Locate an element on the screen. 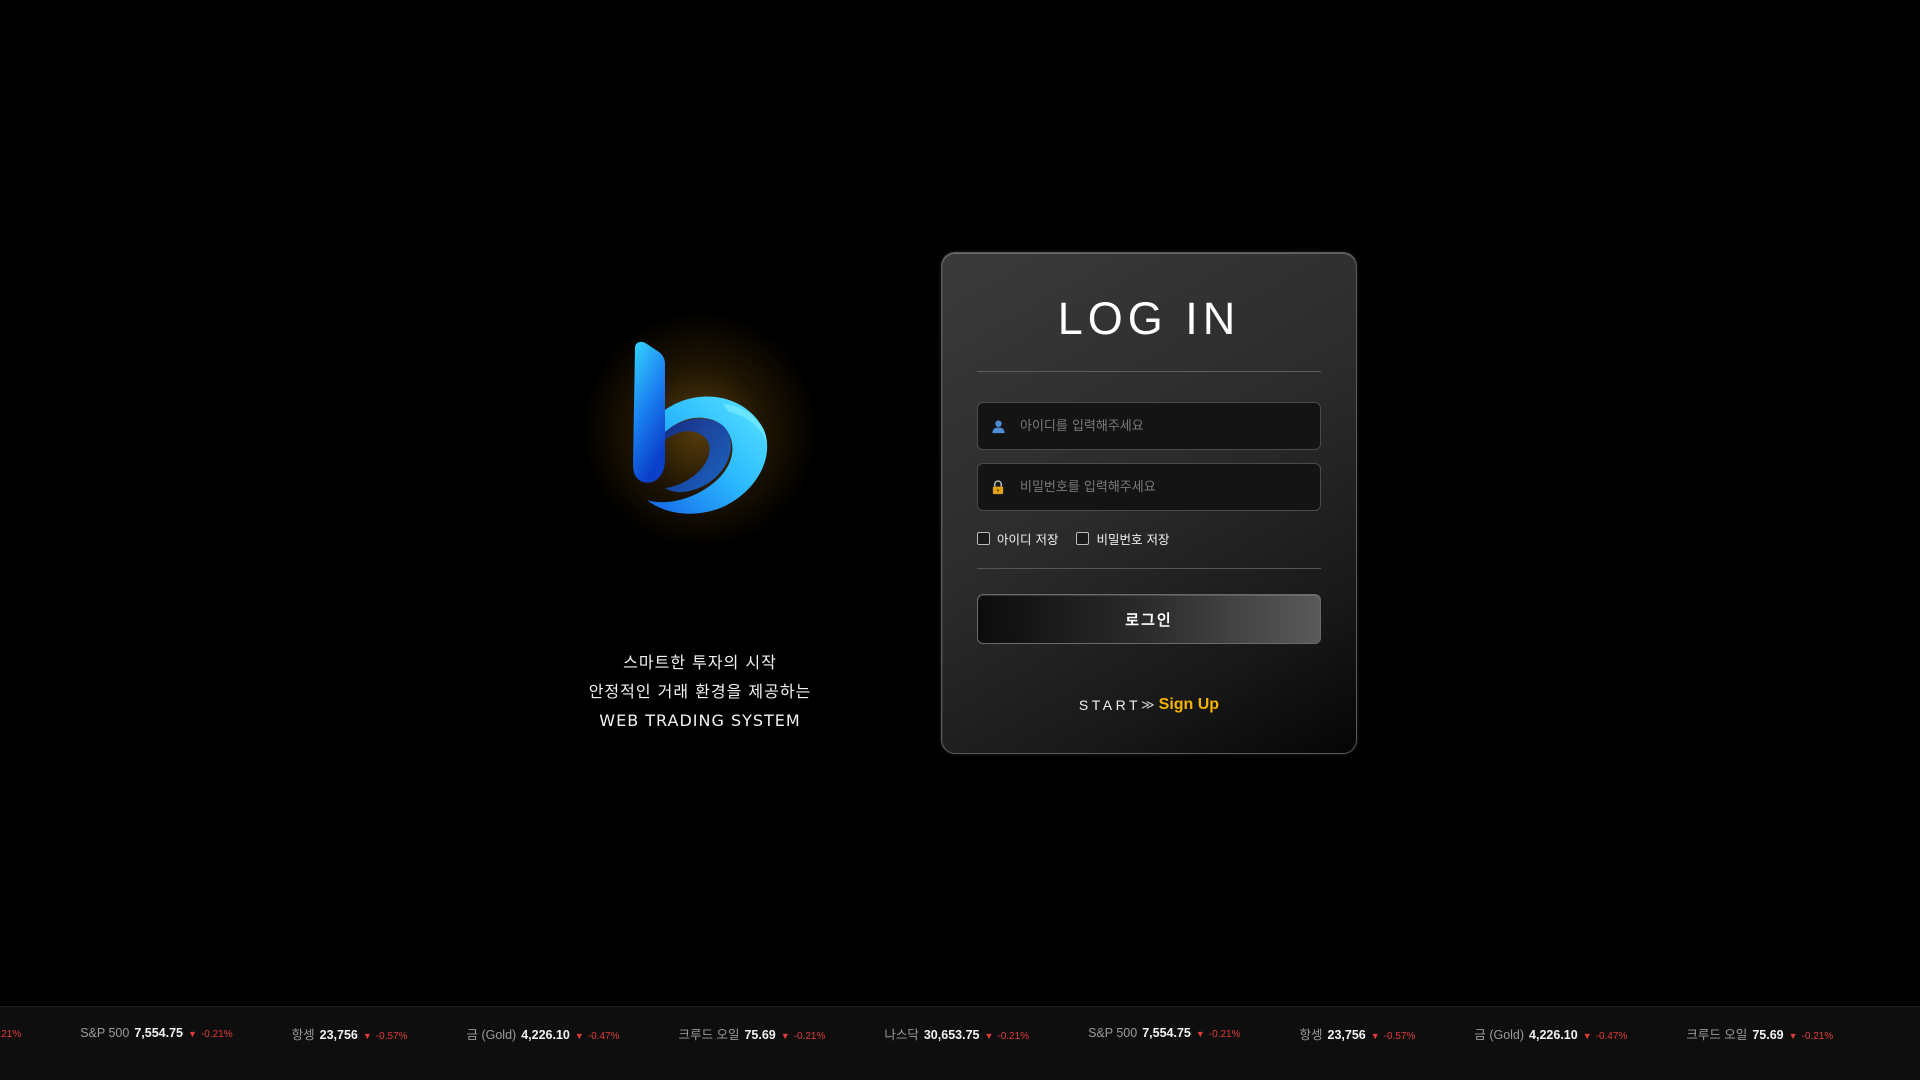 Image resolution: width=1920 pixels, height=1080 pixels. ticker-item: 30,653.75▼-0.21% is located at coordinates (10, 1033).